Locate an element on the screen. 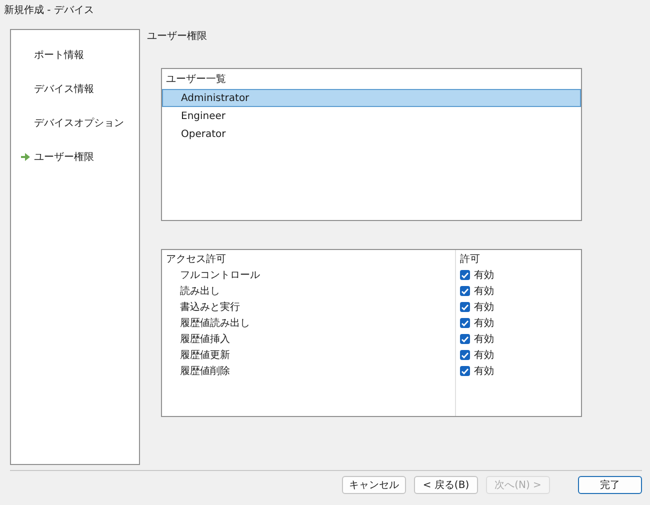 Image resolution: width=650 pixels, height=505 pixels. permission-name: 履歴値削除 is located at coordinates (205, 371).